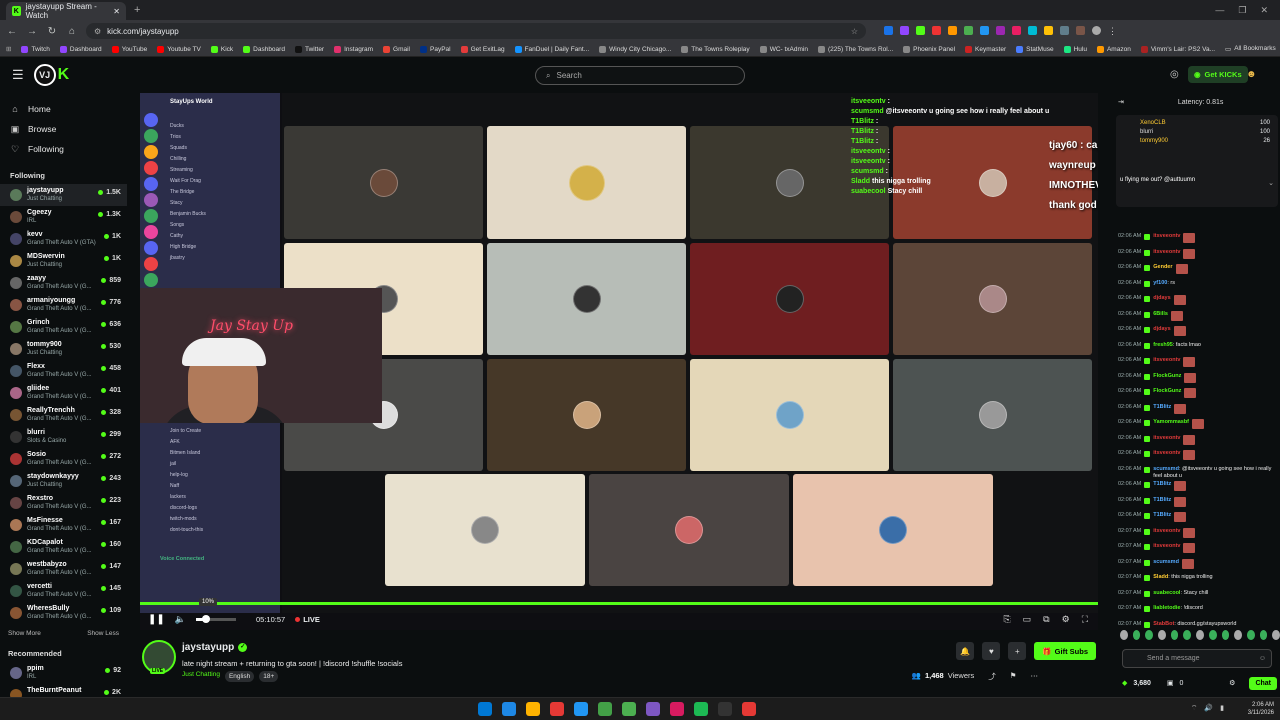 The image size is (1280, 720). I want to click on browser-tab: K jaystayupp Stream - Watch ✕, so click(66, 11).